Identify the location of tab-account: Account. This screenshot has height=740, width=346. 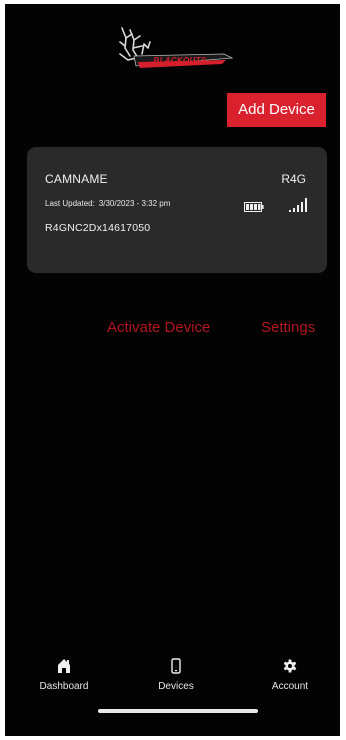
(290, 678).